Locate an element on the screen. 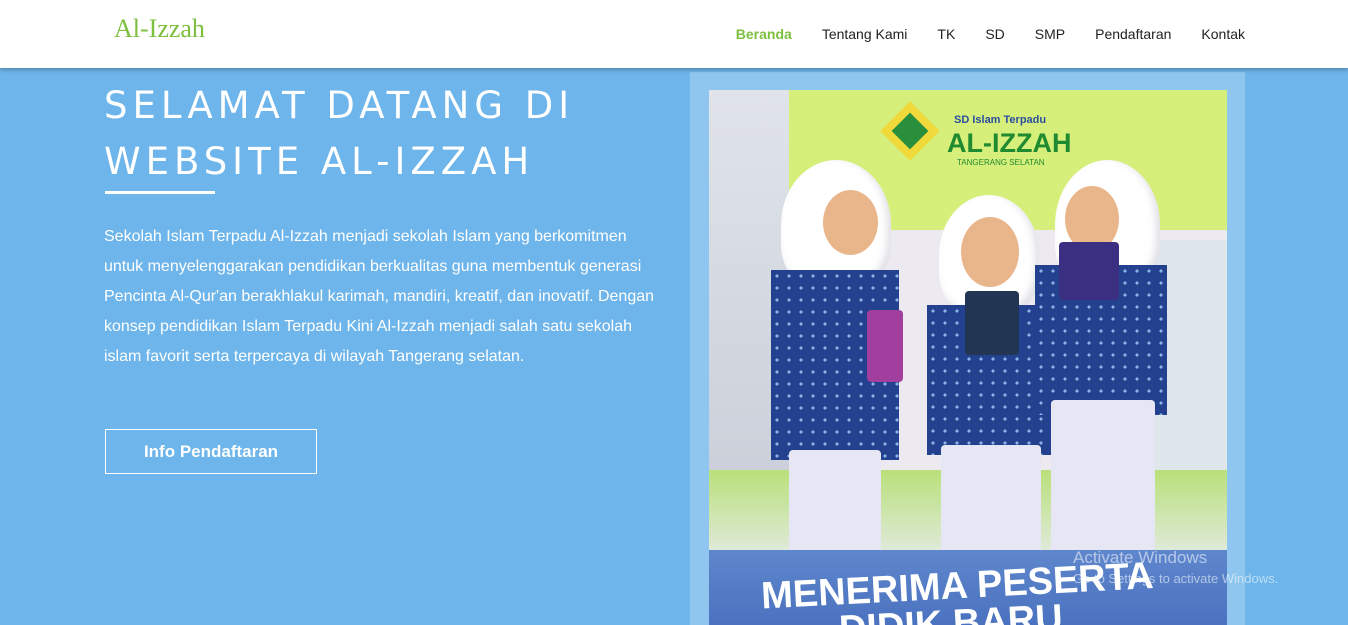 The width and height of the screenshot is (1348, 625). nav-item-sd: SD is located at coordinates (994, 34).